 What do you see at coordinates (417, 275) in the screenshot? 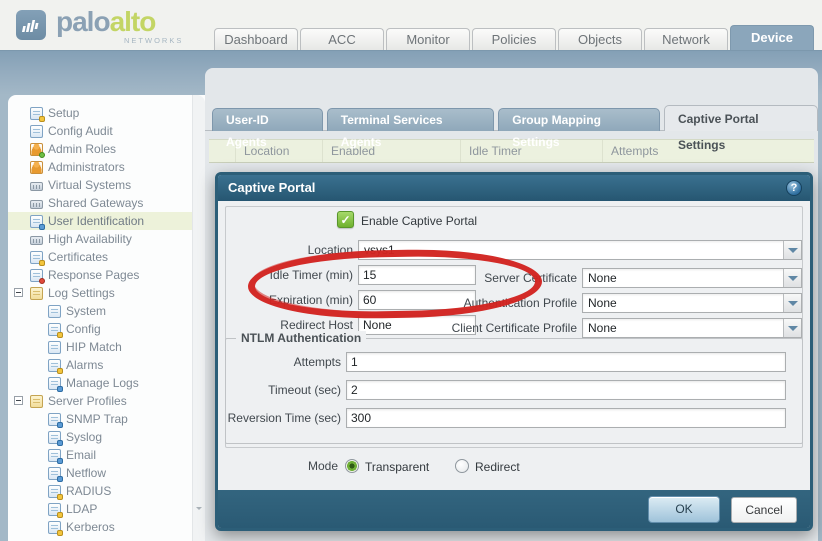
I see `idle-timer-input` at bounding box center [417, 275].